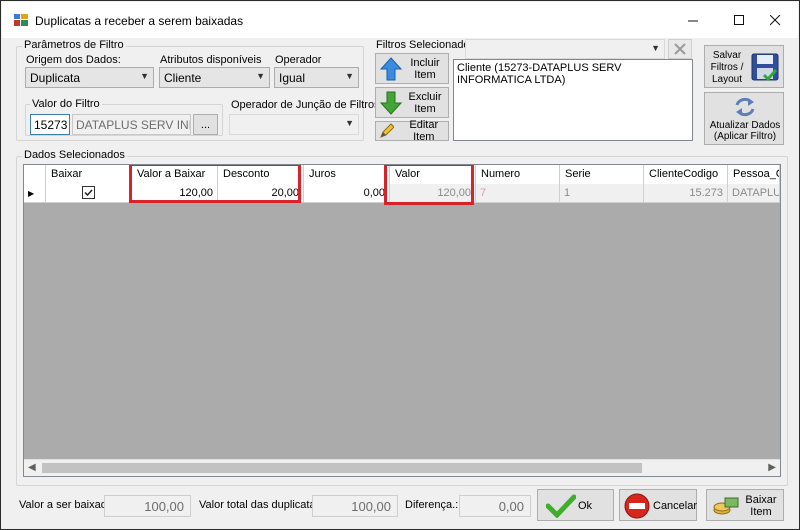 Image resolution: width=800 pixels, height=530 pixels. What do you see at coordinates (73, 60) in the screenshot?
I see `origin-label: Origem dos Dados:` at bounding box center [73, 60].